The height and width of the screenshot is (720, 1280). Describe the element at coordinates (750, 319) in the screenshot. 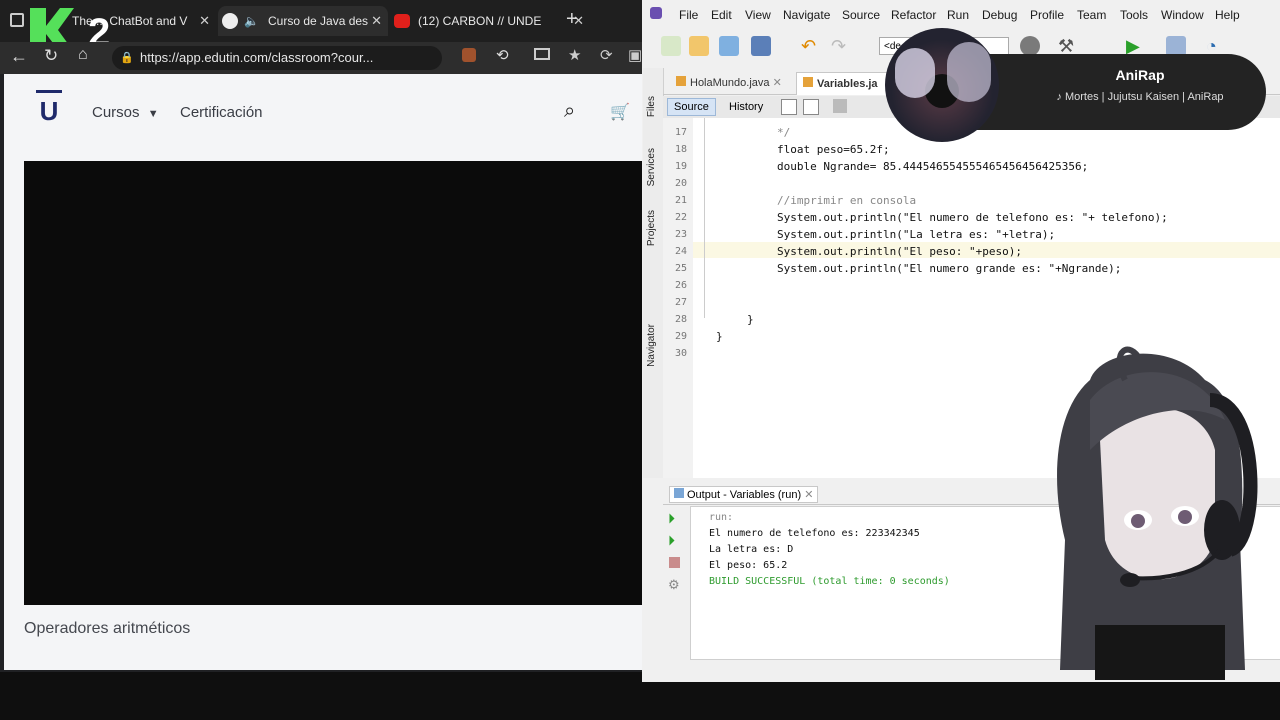

I see `code-line: }` at that location.